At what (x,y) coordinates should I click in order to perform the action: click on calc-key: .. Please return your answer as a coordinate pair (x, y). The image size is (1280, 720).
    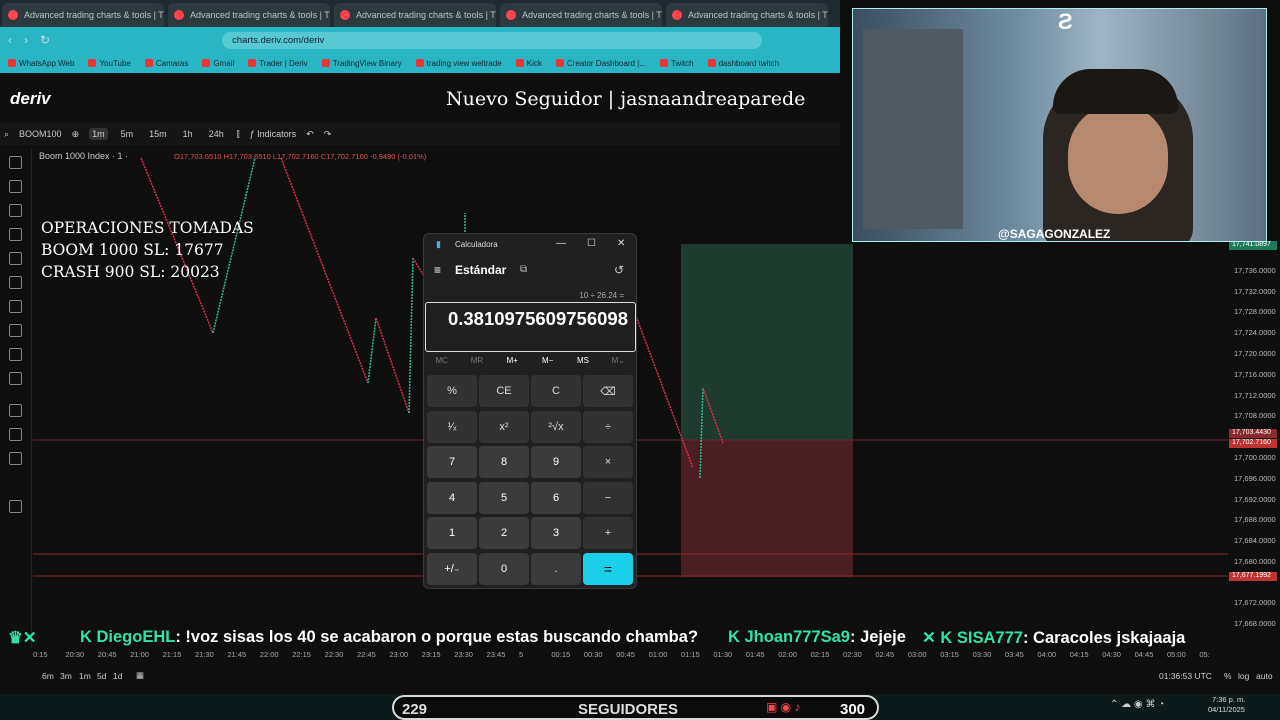
    Looking at the image, I should click on (556, 568).